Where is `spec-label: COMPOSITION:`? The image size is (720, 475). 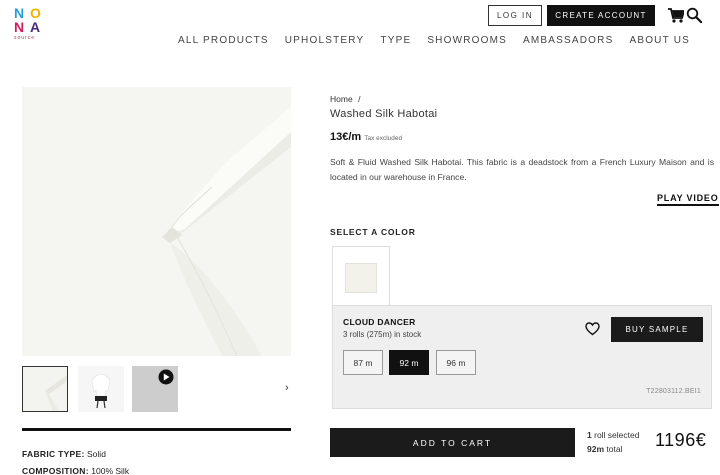 spec-label: COMPOSITION: is located at coordinates (55, 470).